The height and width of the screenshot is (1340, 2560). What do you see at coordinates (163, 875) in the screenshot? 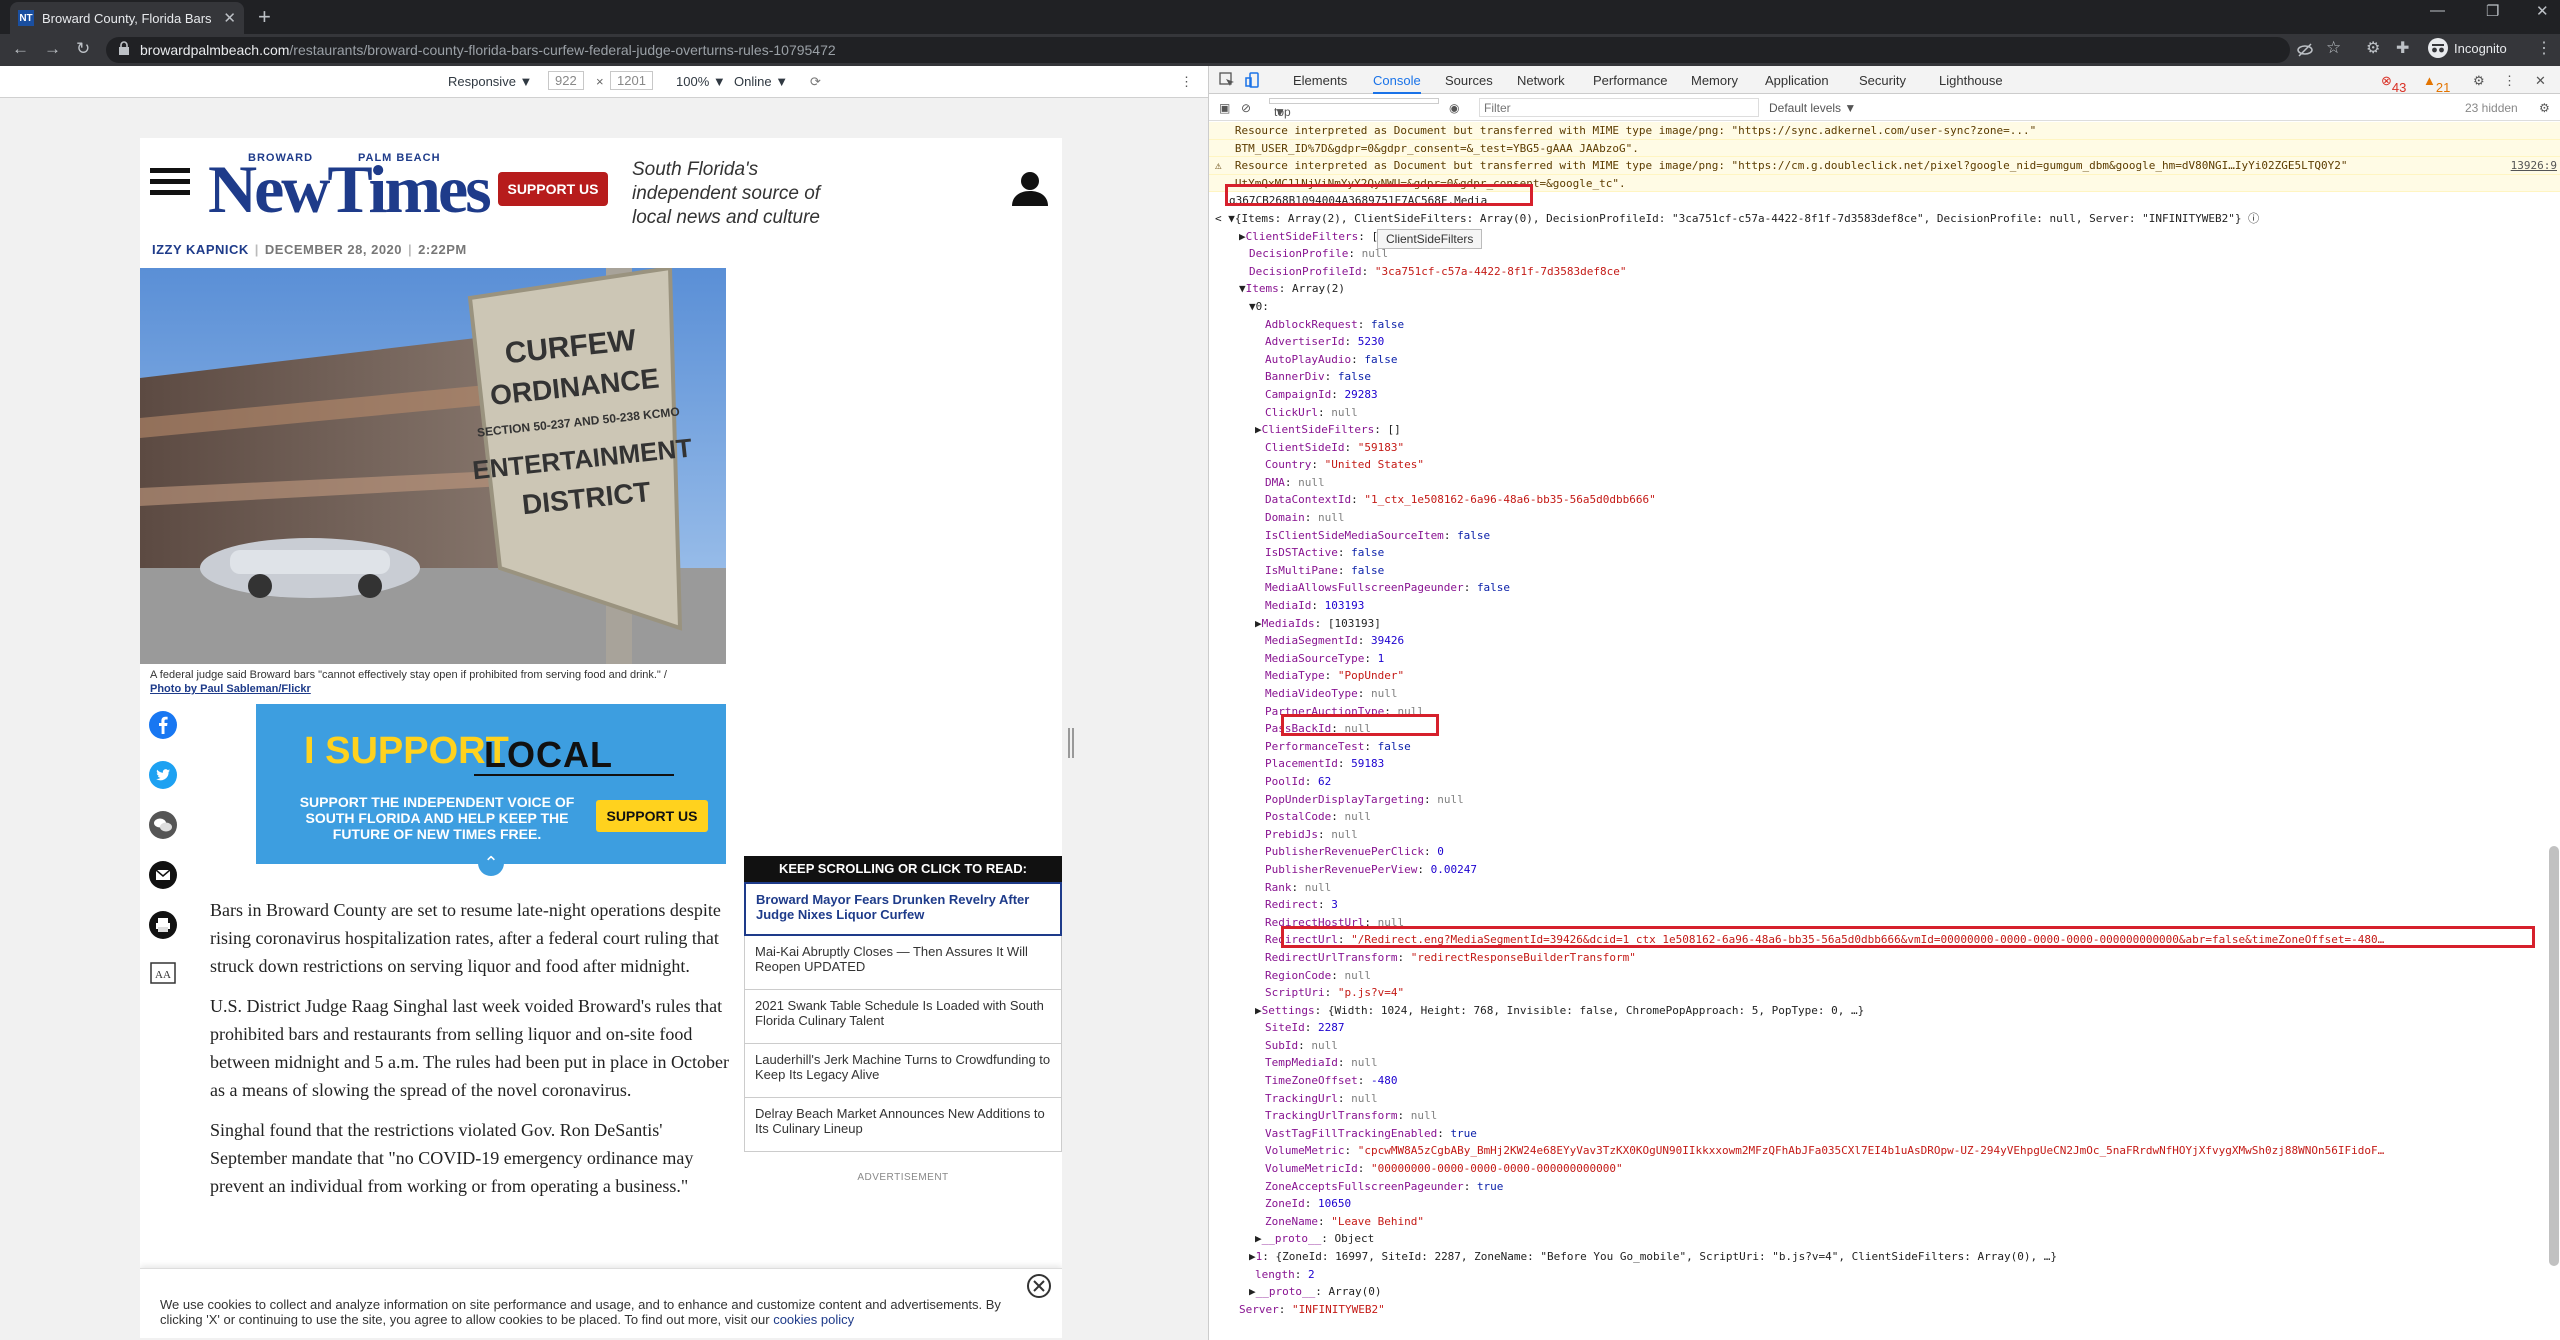
I see `email-share-icon` at bounding box center [163, 875].